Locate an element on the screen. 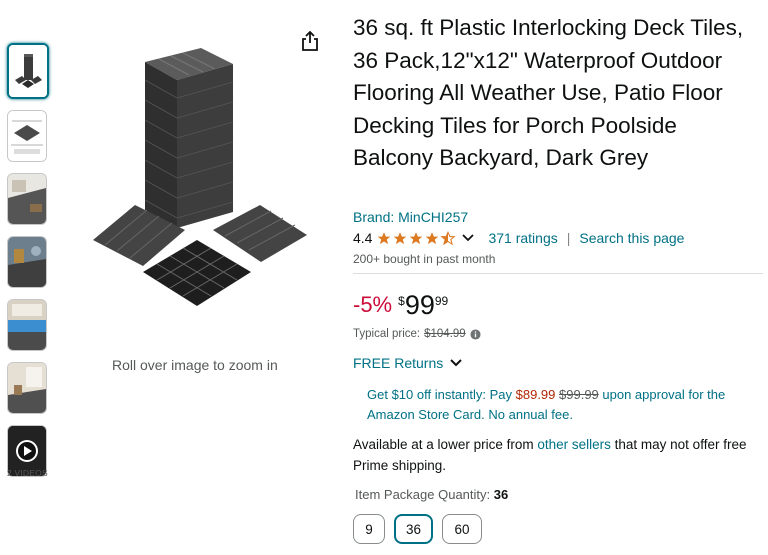  quantity-option-60: 60 is located at coordinates (462, 529).